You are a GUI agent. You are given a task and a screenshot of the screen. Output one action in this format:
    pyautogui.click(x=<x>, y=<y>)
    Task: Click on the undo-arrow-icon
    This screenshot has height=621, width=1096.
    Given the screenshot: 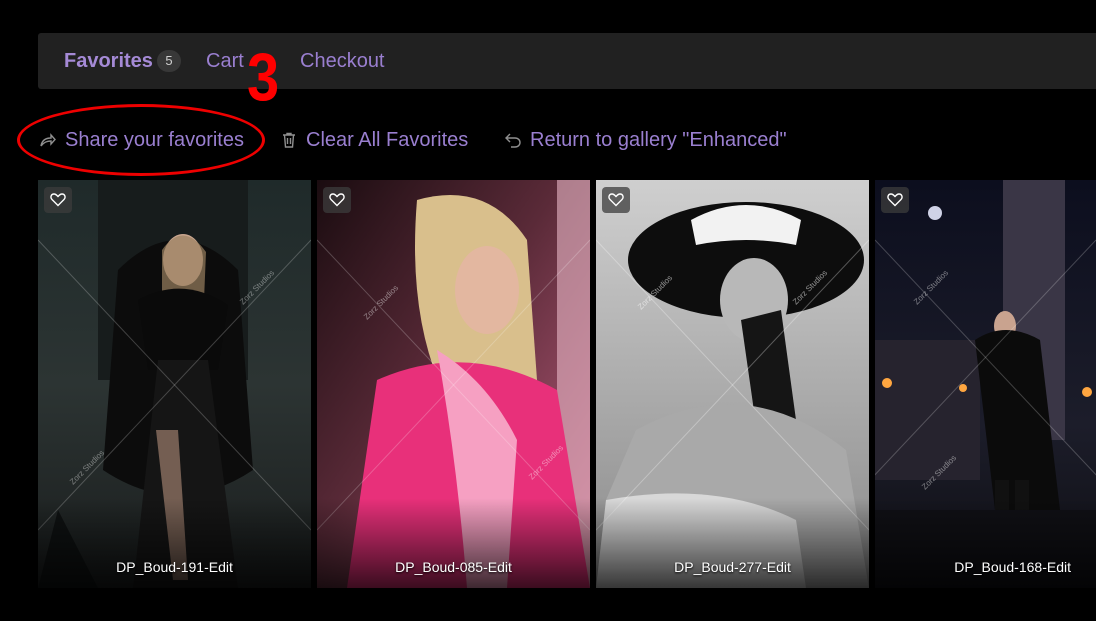 What is the action you would take?
    pyautogui.click(x=513, y=140)
    